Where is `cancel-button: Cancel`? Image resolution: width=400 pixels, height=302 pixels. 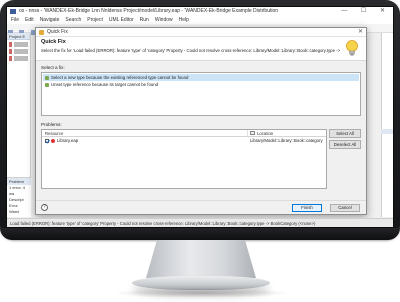 cancel-button: Cancel is located at coordinates (345, 208).